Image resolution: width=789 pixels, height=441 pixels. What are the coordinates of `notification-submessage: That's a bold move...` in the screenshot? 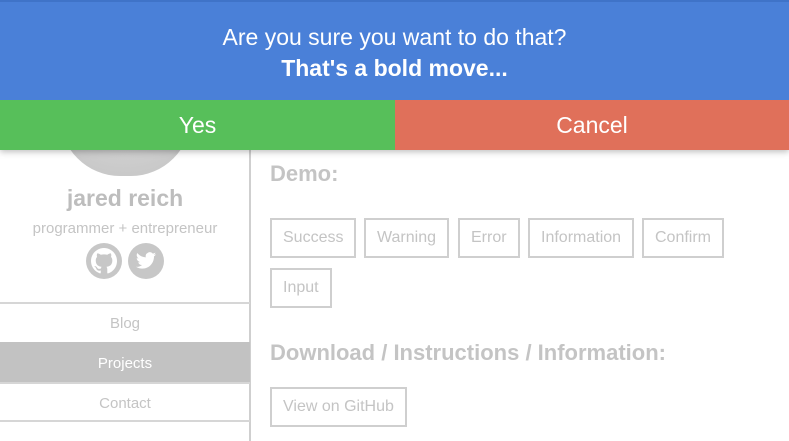 It's located at (394, 68).